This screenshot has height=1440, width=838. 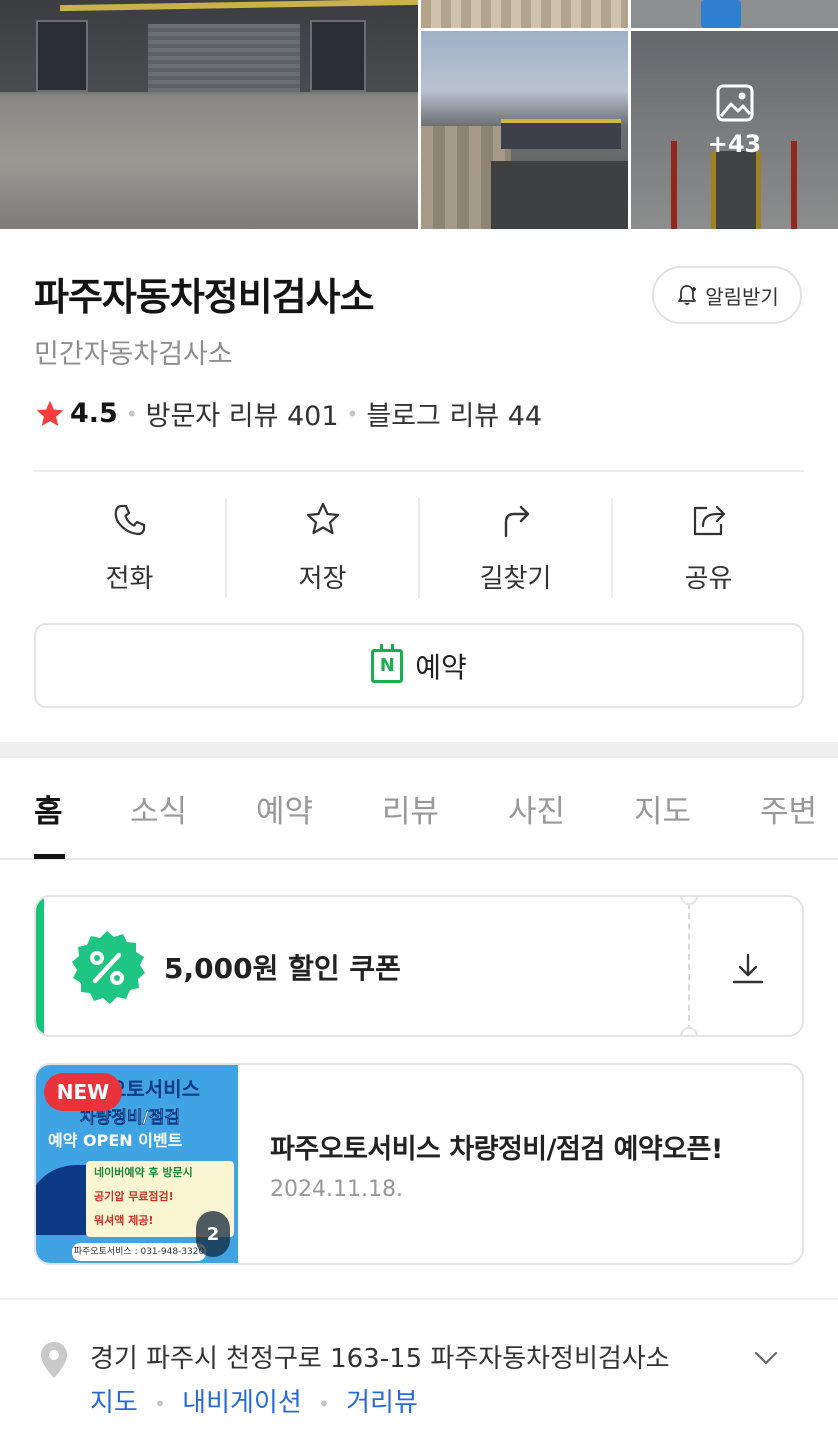 What do you see at coordinates (441, 667) in the screenshot?
I see `booking-label: 예약` at bounding box center [441, 667].